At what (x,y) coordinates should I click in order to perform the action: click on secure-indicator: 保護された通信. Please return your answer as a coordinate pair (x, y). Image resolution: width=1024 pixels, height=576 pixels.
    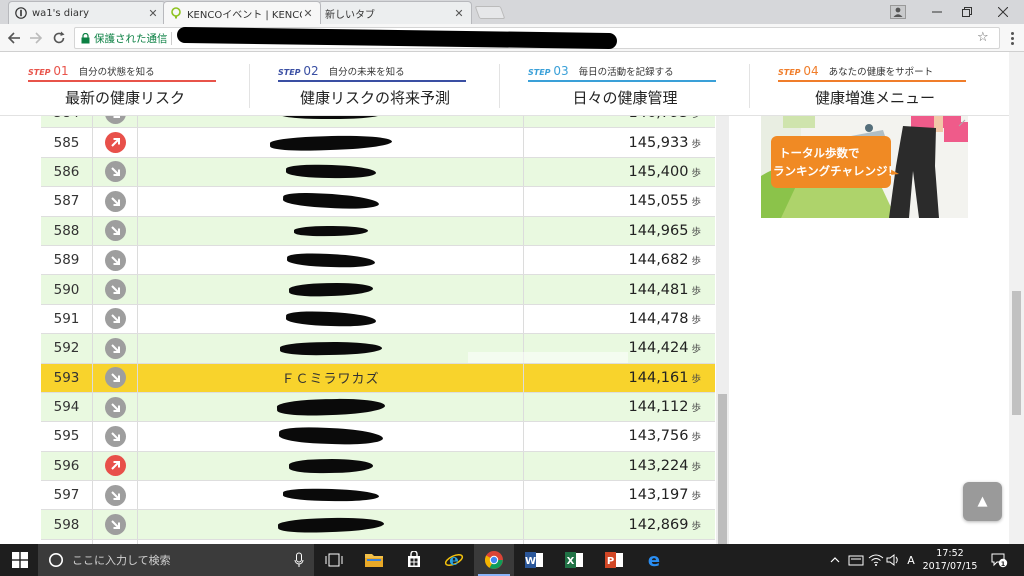
    Looking at the image, I should click on (124, 38).